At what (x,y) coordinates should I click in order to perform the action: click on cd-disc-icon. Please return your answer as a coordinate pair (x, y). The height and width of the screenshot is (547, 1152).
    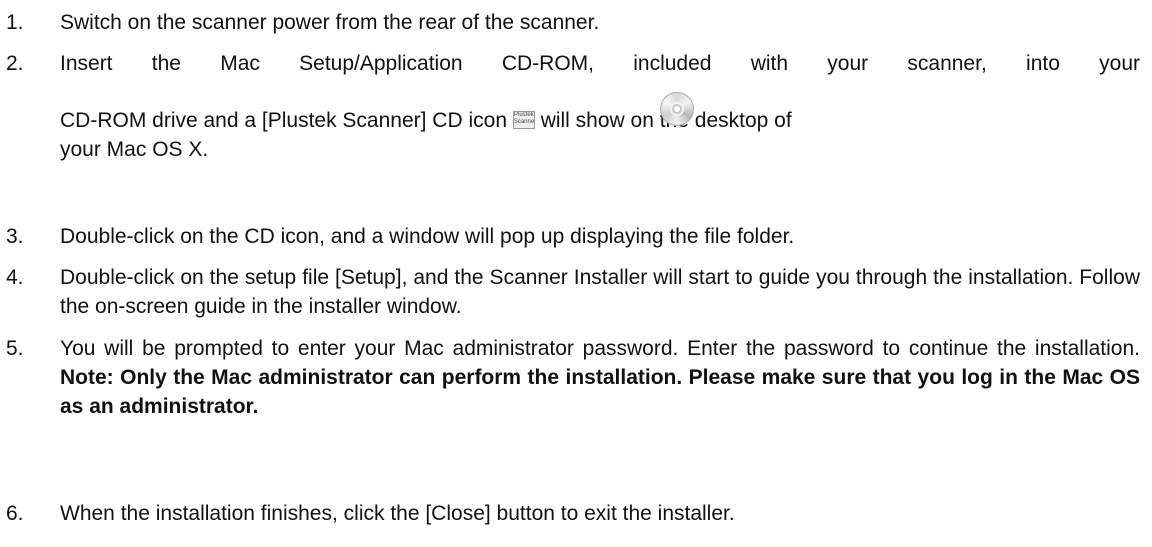
    Looking at the image, I should click on (677, 109).